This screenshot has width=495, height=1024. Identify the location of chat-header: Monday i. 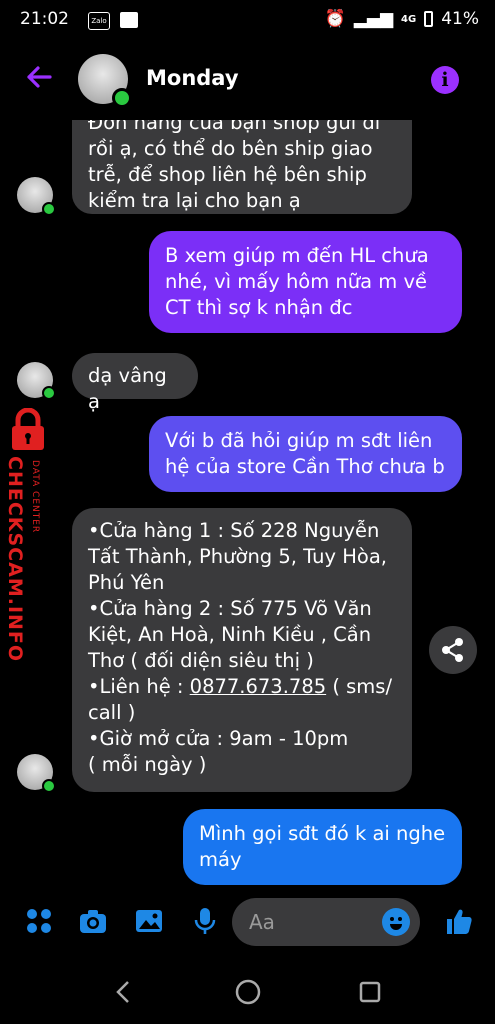
(247, 82).